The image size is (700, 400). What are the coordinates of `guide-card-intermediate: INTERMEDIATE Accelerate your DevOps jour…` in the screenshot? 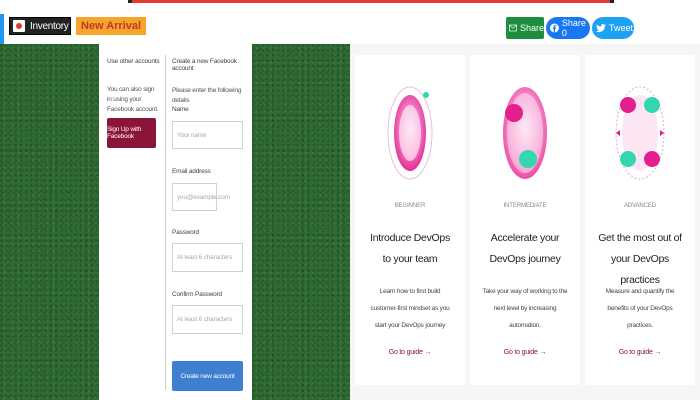 It's located at (525, 220).